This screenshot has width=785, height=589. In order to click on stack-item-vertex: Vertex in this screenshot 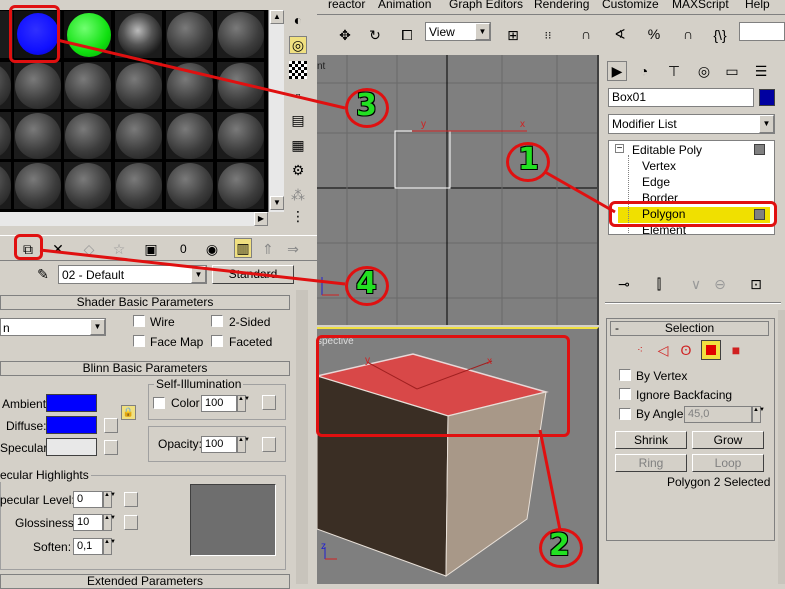, I will do `click(659, 166)`.